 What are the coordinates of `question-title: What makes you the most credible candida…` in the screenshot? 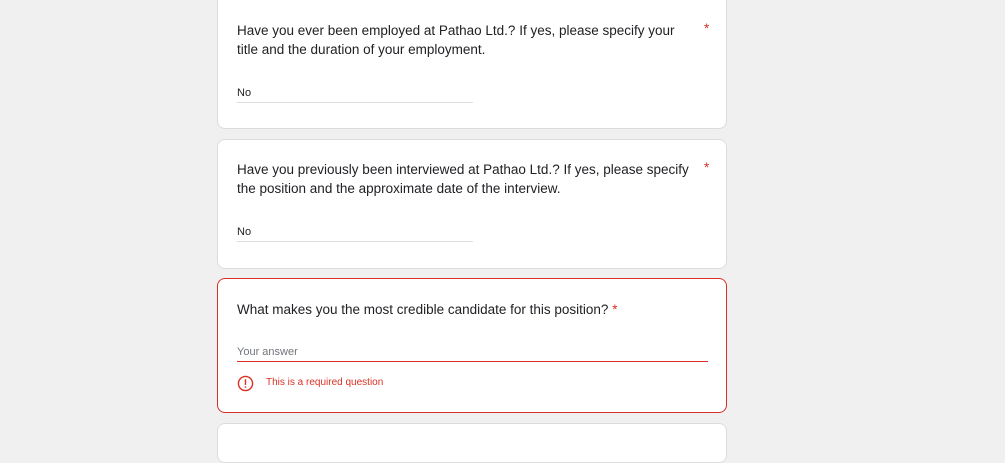 It's located at (477, 309).